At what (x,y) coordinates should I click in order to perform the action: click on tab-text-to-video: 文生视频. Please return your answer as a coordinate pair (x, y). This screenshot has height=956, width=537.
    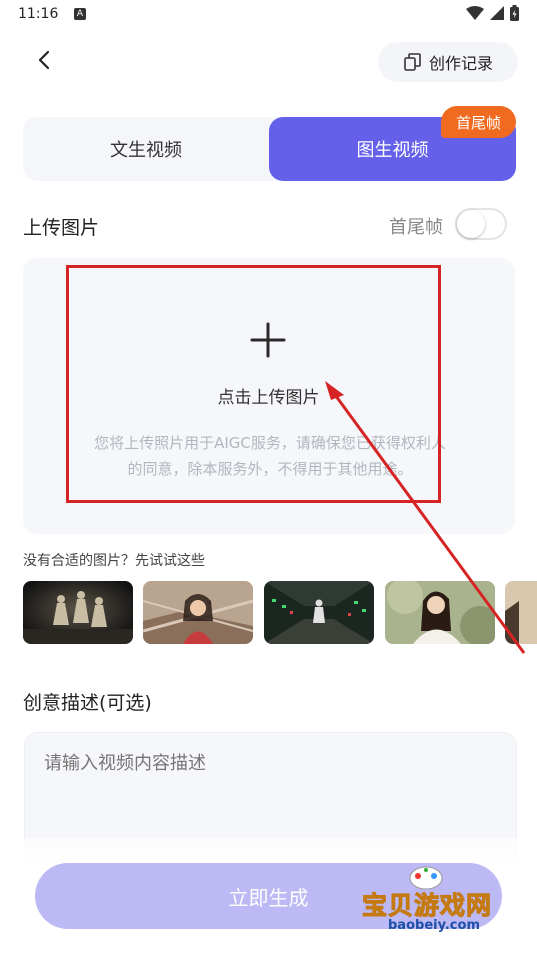
    Looking at the image, I should click on (146, 149).